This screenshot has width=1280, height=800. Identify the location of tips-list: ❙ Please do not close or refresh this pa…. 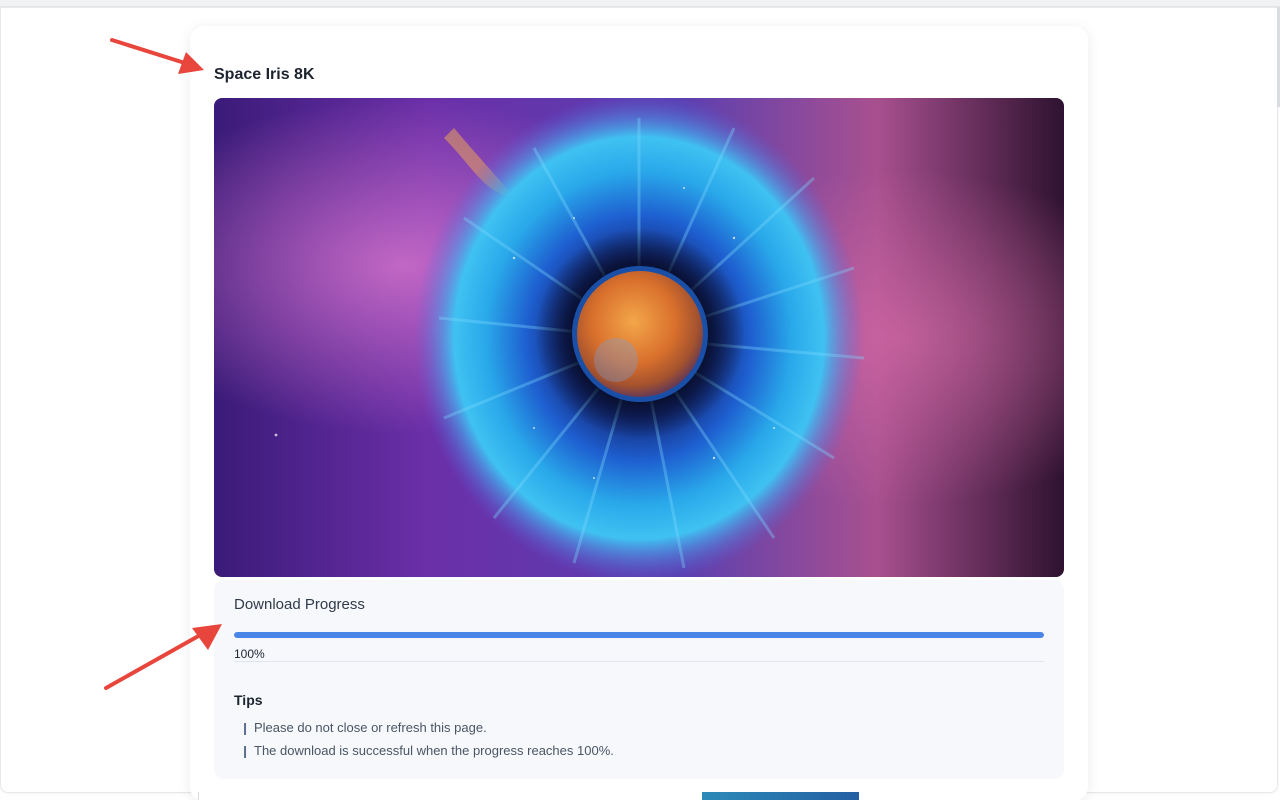
(424, 739).